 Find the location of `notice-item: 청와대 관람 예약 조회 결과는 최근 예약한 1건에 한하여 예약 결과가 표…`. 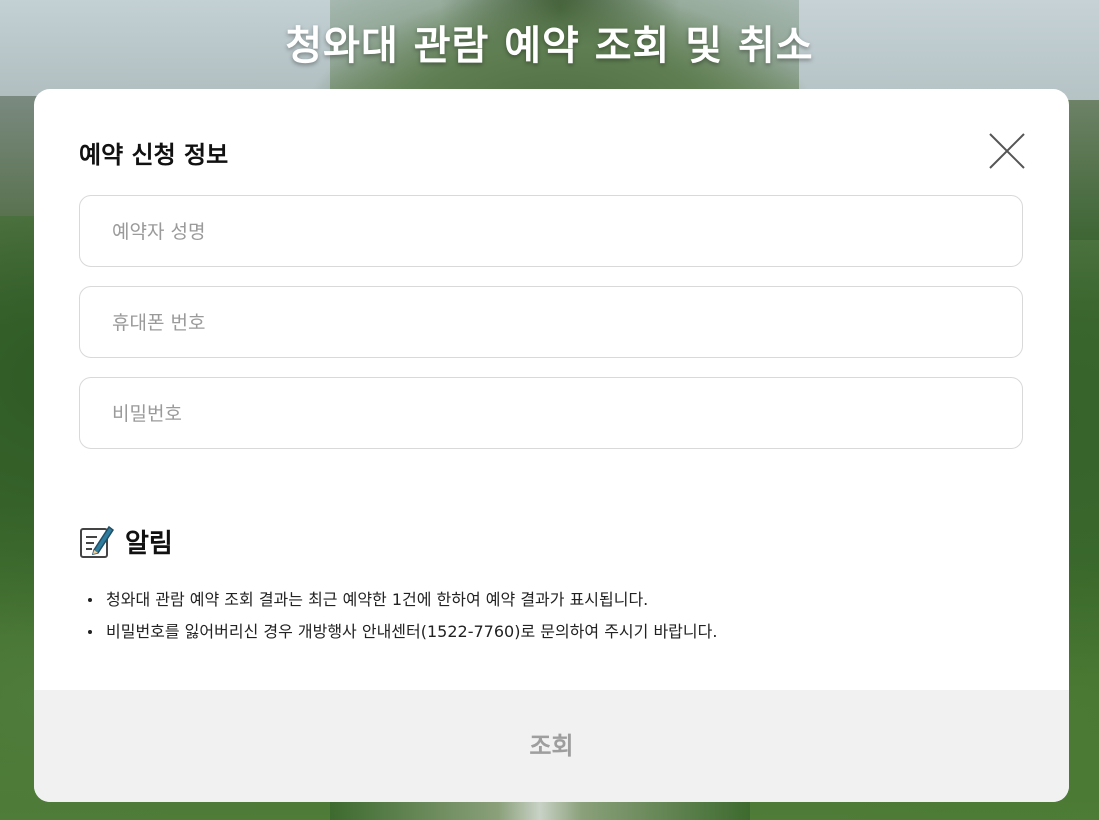

notice-item: 청와대 관람 예약 조회 결과는 최근 예약한 1건에 한하여 예약 결과가 표… is located at coordinates (401, 600).